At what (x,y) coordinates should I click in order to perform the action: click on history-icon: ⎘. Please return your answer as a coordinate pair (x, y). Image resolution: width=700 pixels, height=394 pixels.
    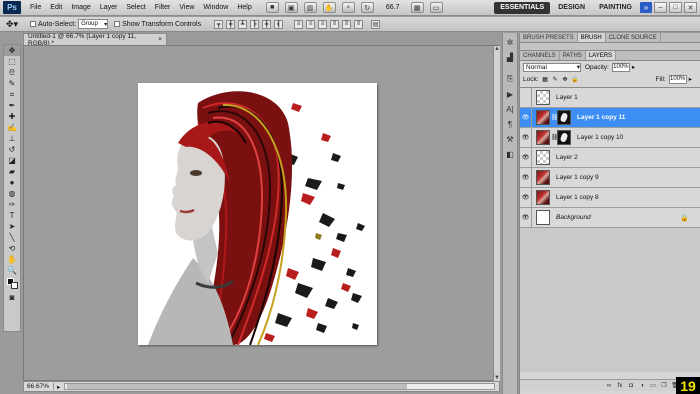
    Looking at the image, I should click on (510, 79).